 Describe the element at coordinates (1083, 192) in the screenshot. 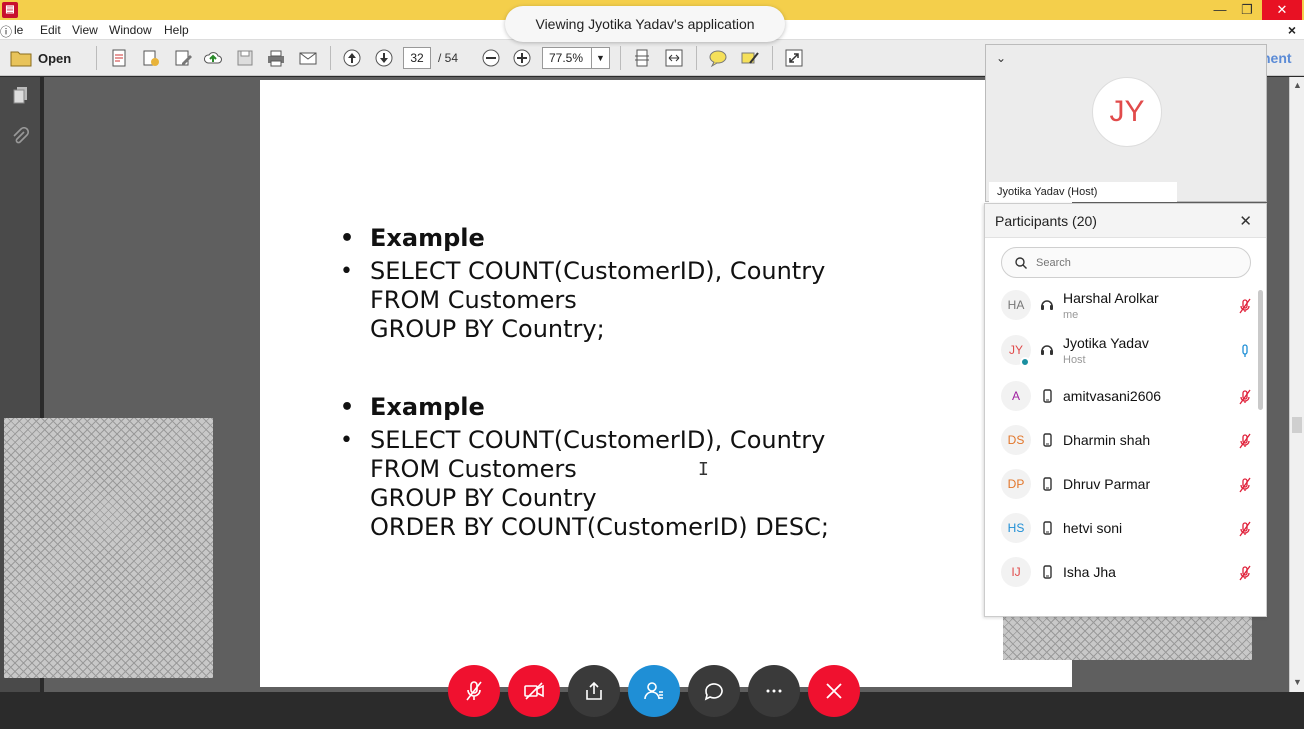

I see `host-name-label: Jyotika Yadav (Host)` at that location.